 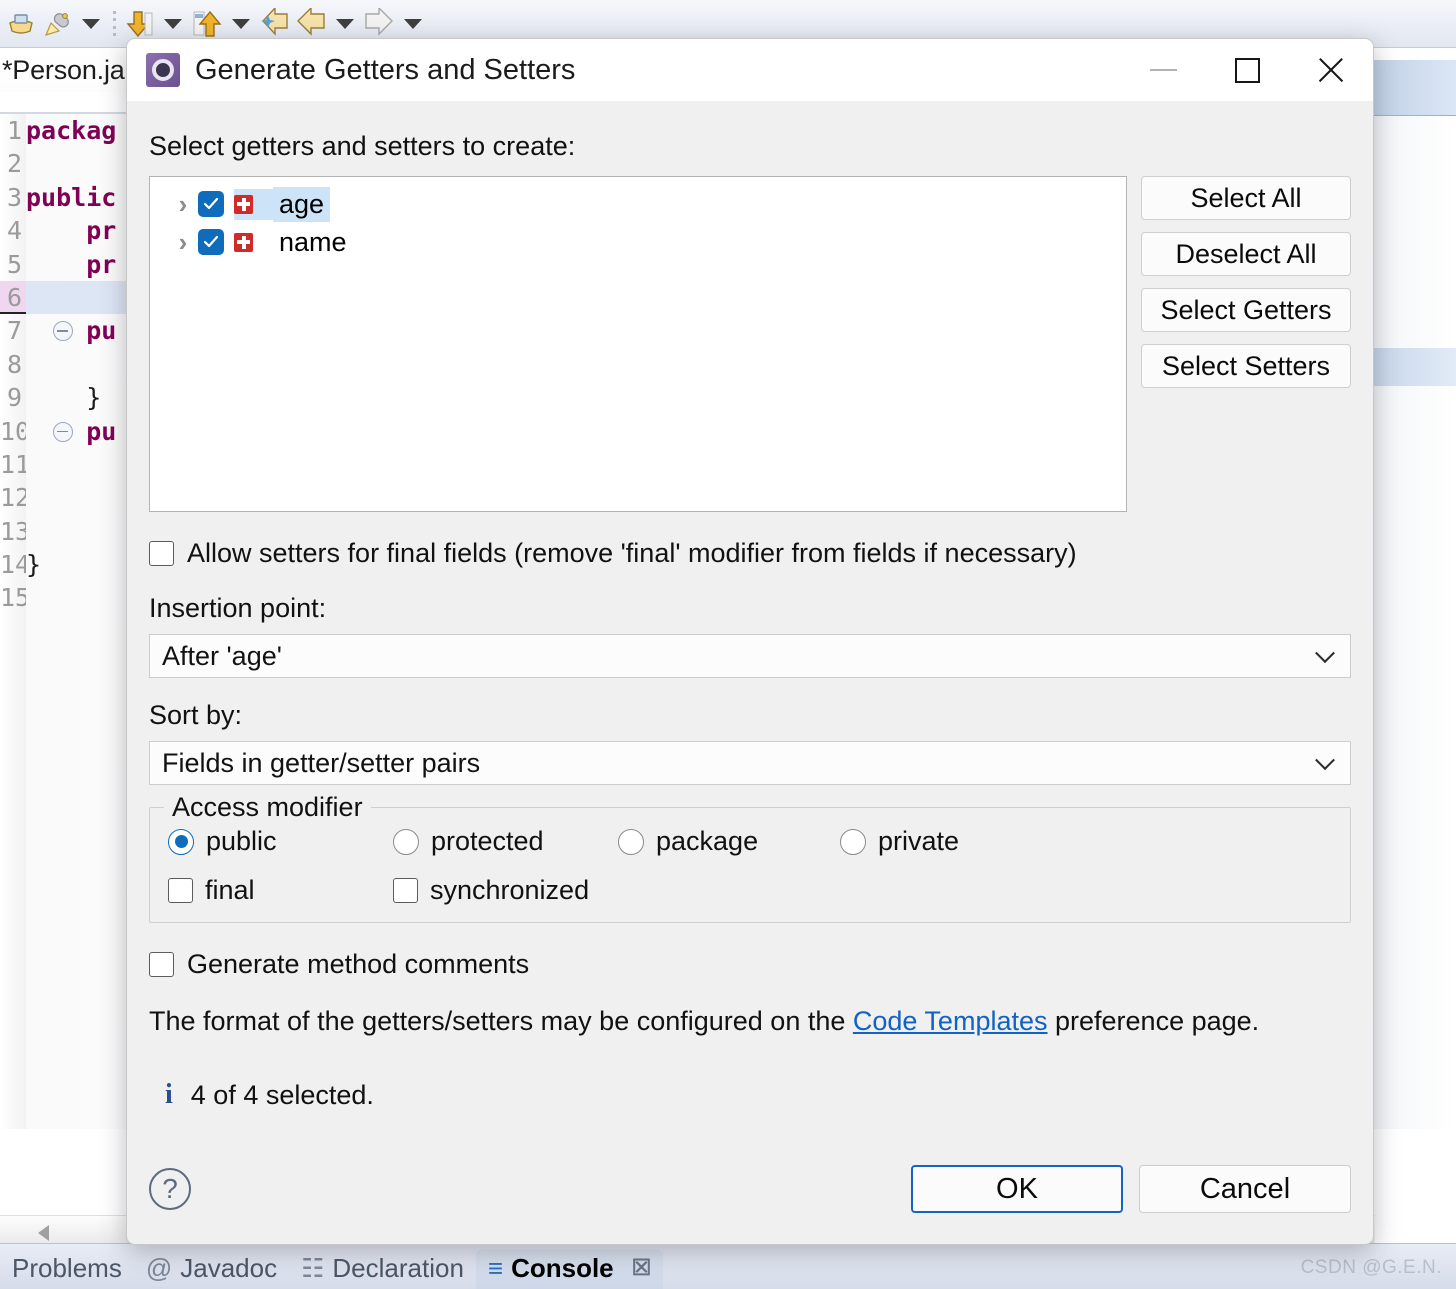 I want to click on bottom-tab-console: ≡ Console ☒, so click(x=569, y=1269).